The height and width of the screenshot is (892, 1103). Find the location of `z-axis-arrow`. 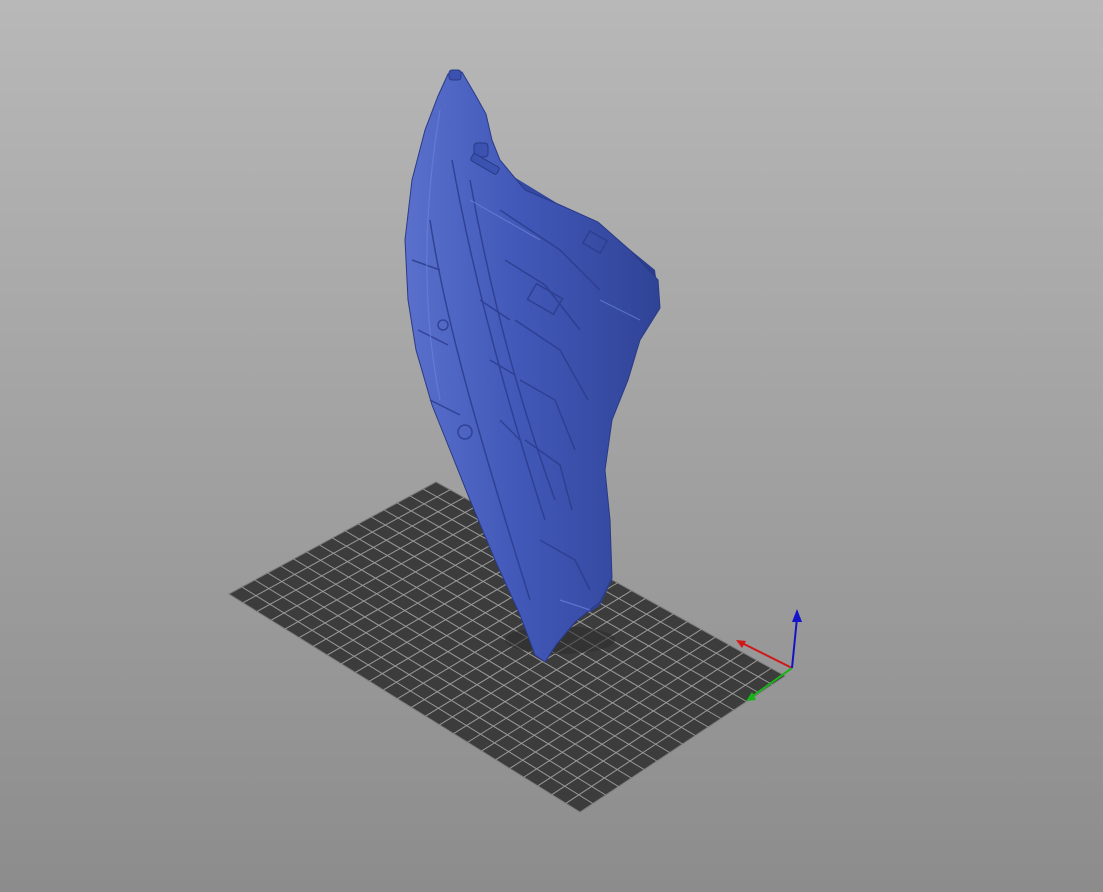

z-axis-arrow is located at coordinates (797, 615).